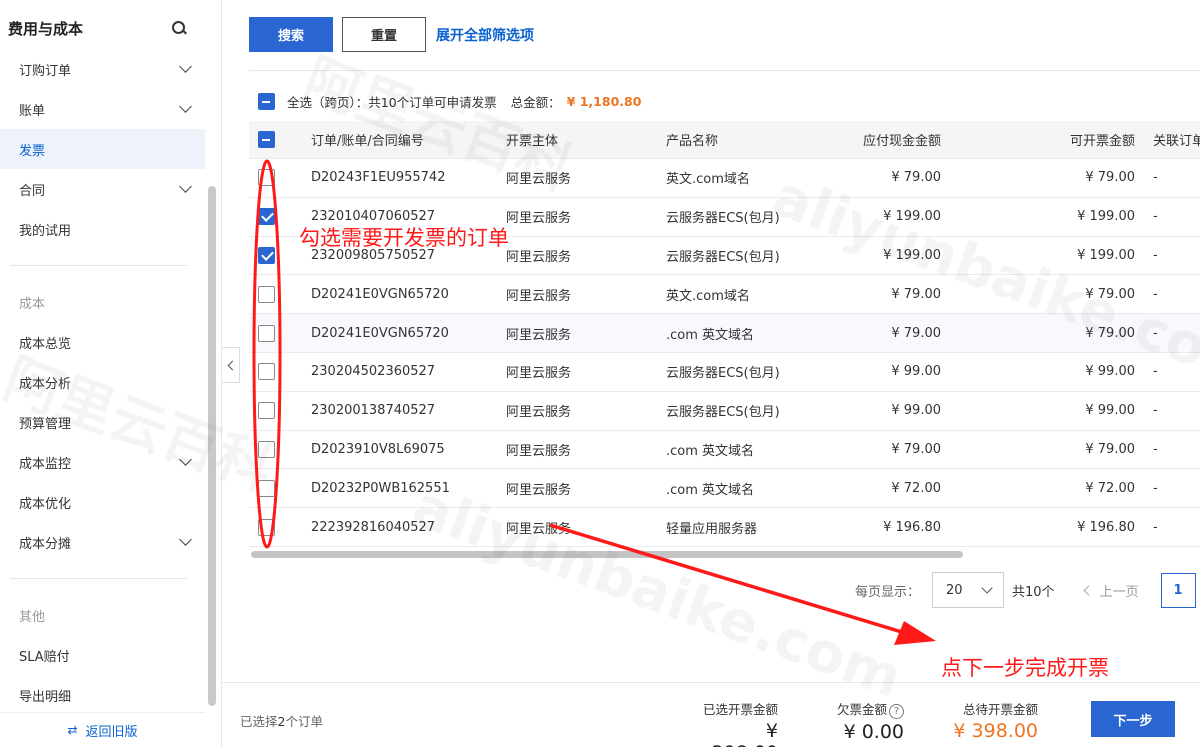  What do you see at coordinates (883, 139) in the screenshot?
I see `col-header-payable: 应付现金金额` at bounding box center [883, 139].